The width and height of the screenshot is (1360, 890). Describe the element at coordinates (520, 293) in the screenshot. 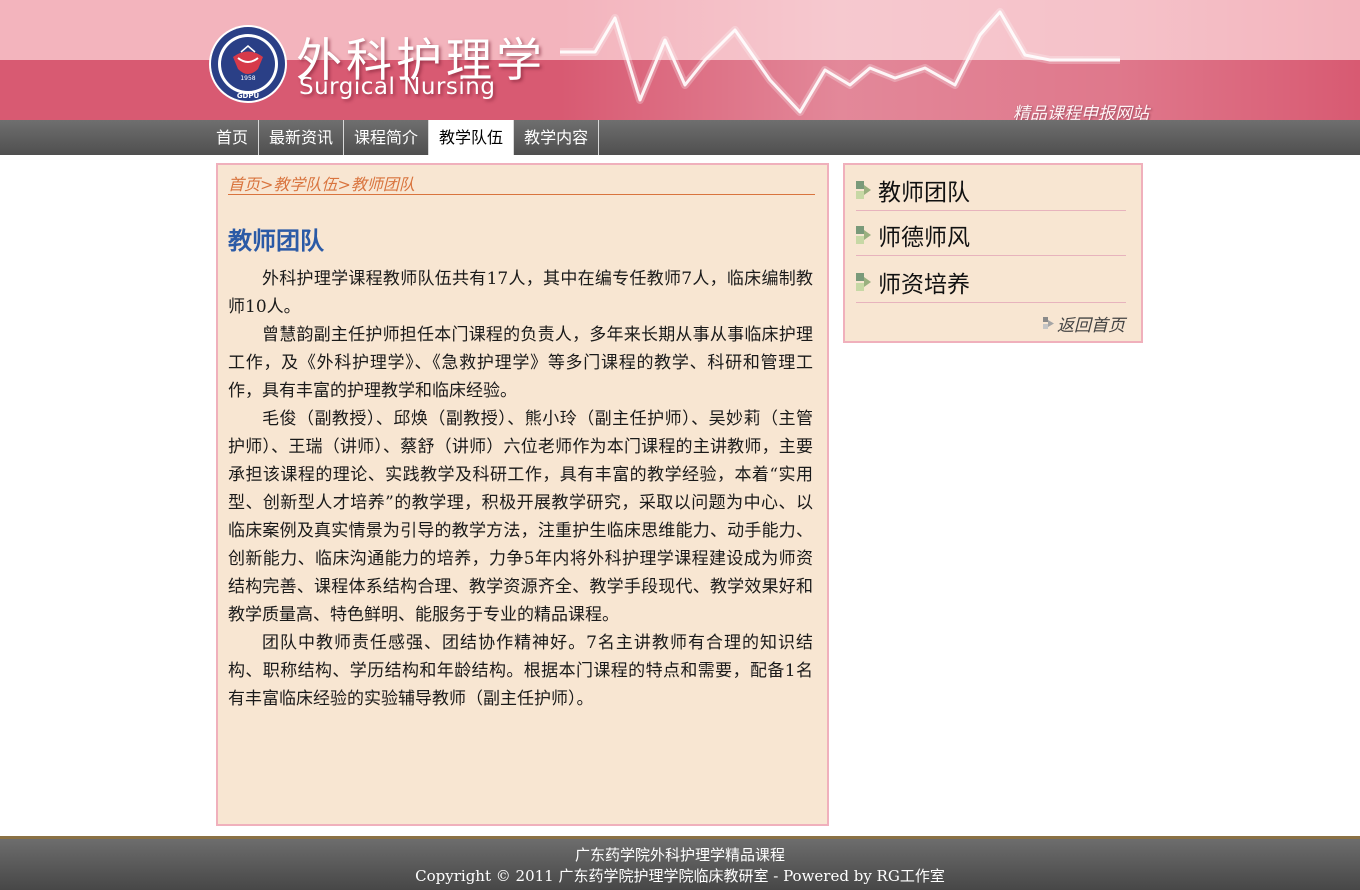

I see `article-paragraph: 外科护理学课程教师队伍共有17人，其中在编专任教师7人，临床编制教师10人。` at that location.